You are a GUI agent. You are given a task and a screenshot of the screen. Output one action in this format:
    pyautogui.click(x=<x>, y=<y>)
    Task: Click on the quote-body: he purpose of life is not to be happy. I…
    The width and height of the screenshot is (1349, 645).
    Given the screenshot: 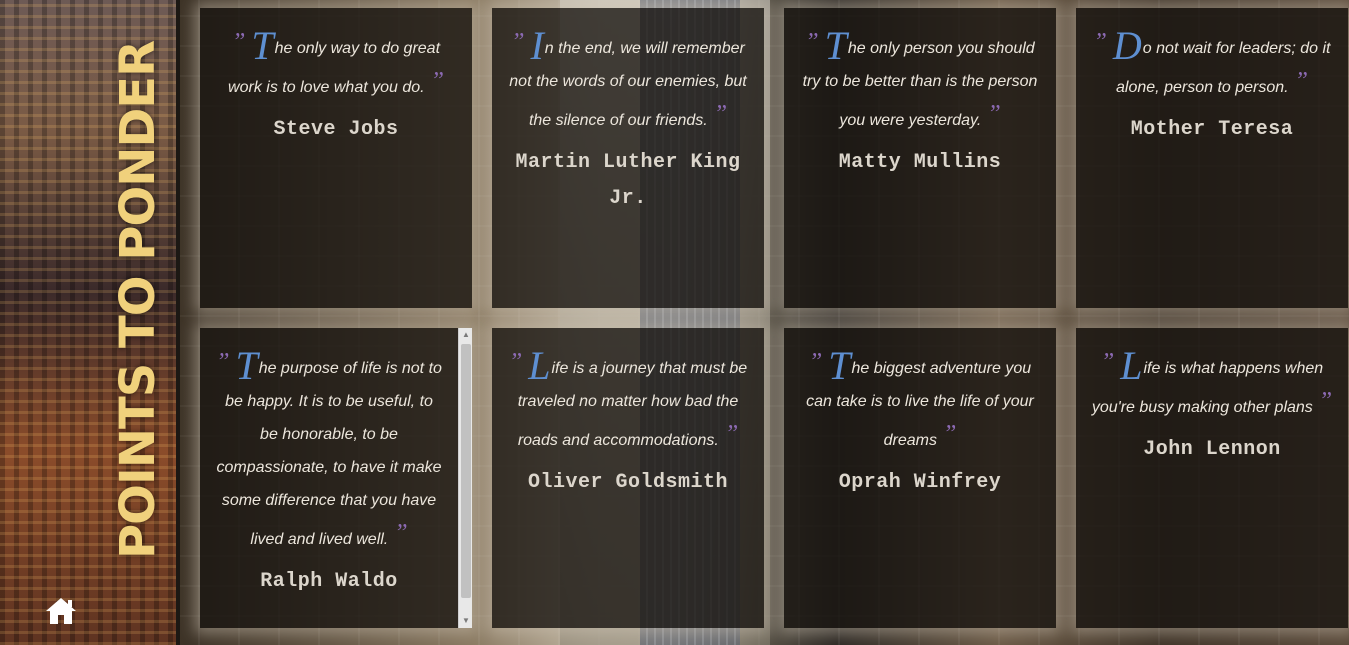 What is the action you would take?
    pyautogui.click(x=329, y=454)
    